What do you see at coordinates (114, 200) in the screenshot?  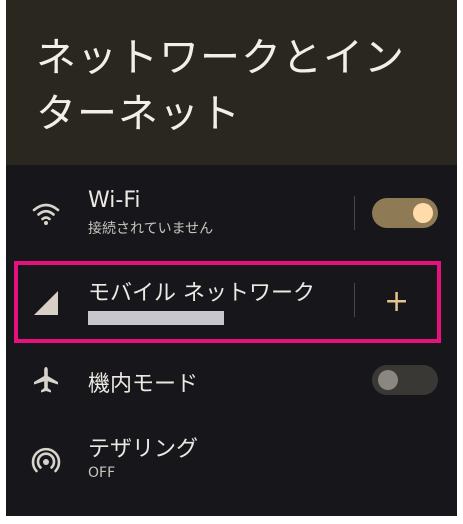 I see `wifi-title: Wi-Fi` at bounding box center [114, 200].